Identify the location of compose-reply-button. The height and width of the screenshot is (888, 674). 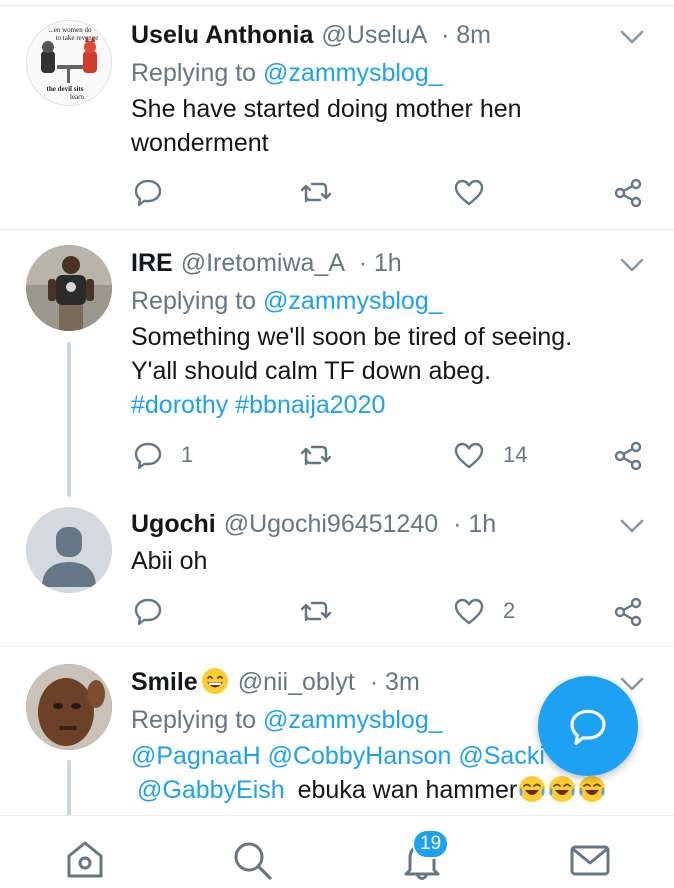
(588, 726).